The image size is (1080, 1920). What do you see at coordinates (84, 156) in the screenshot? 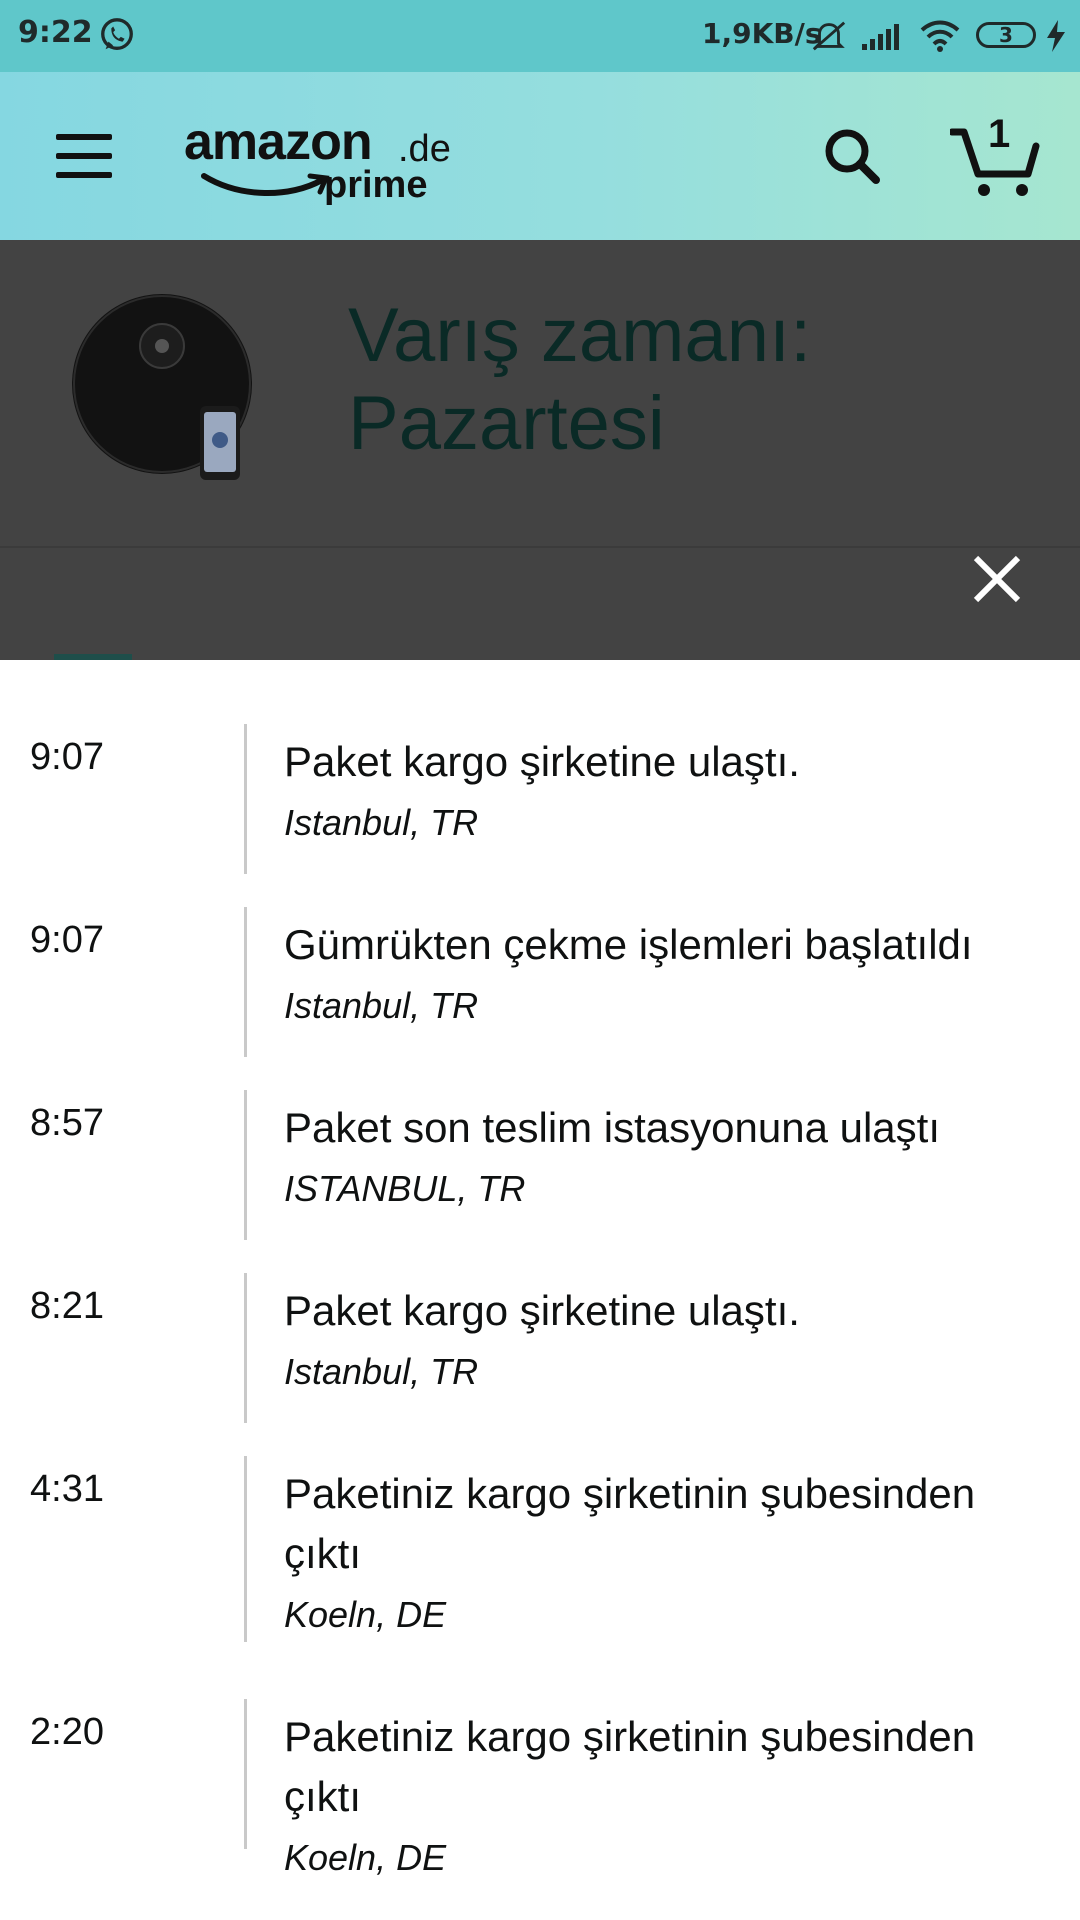
I see `menu-icon` at bounding box center [84, 156].